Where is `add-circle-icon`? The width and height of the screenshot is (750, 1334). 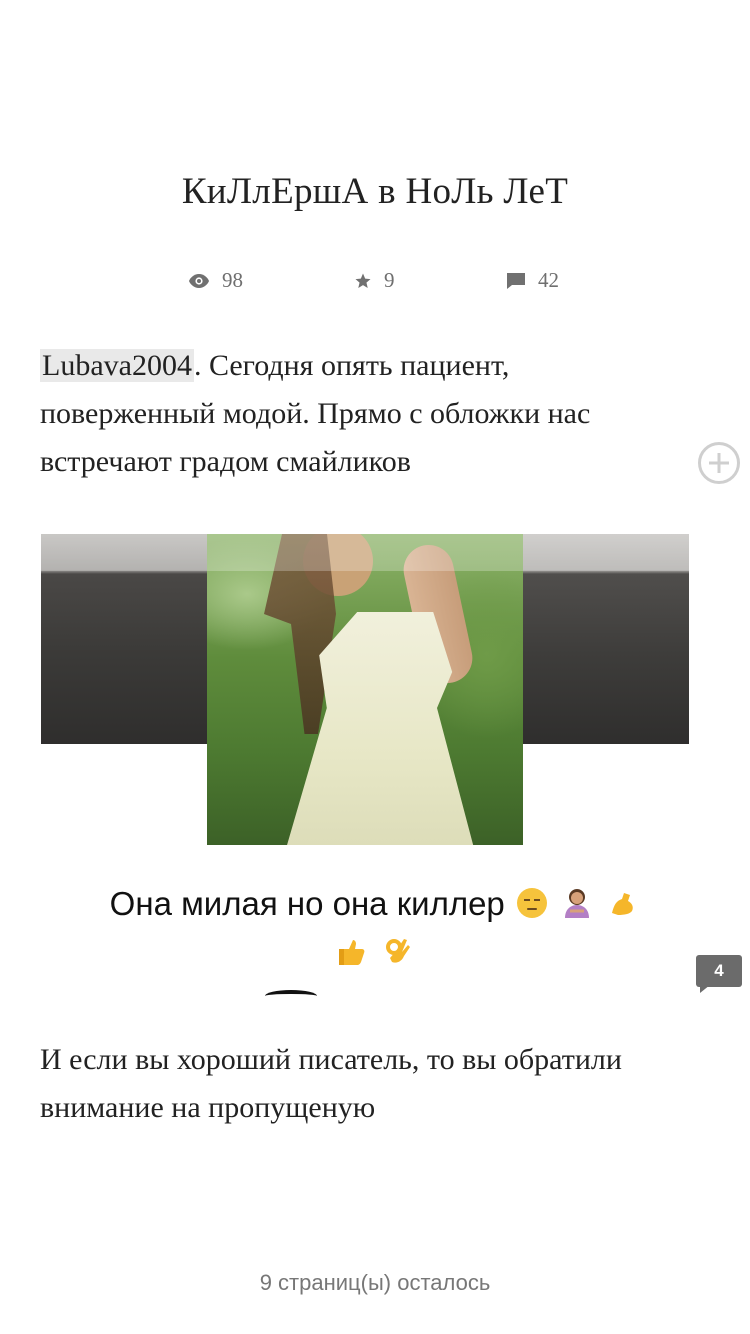 add-circle-icon is located at coordinates (719, 463).